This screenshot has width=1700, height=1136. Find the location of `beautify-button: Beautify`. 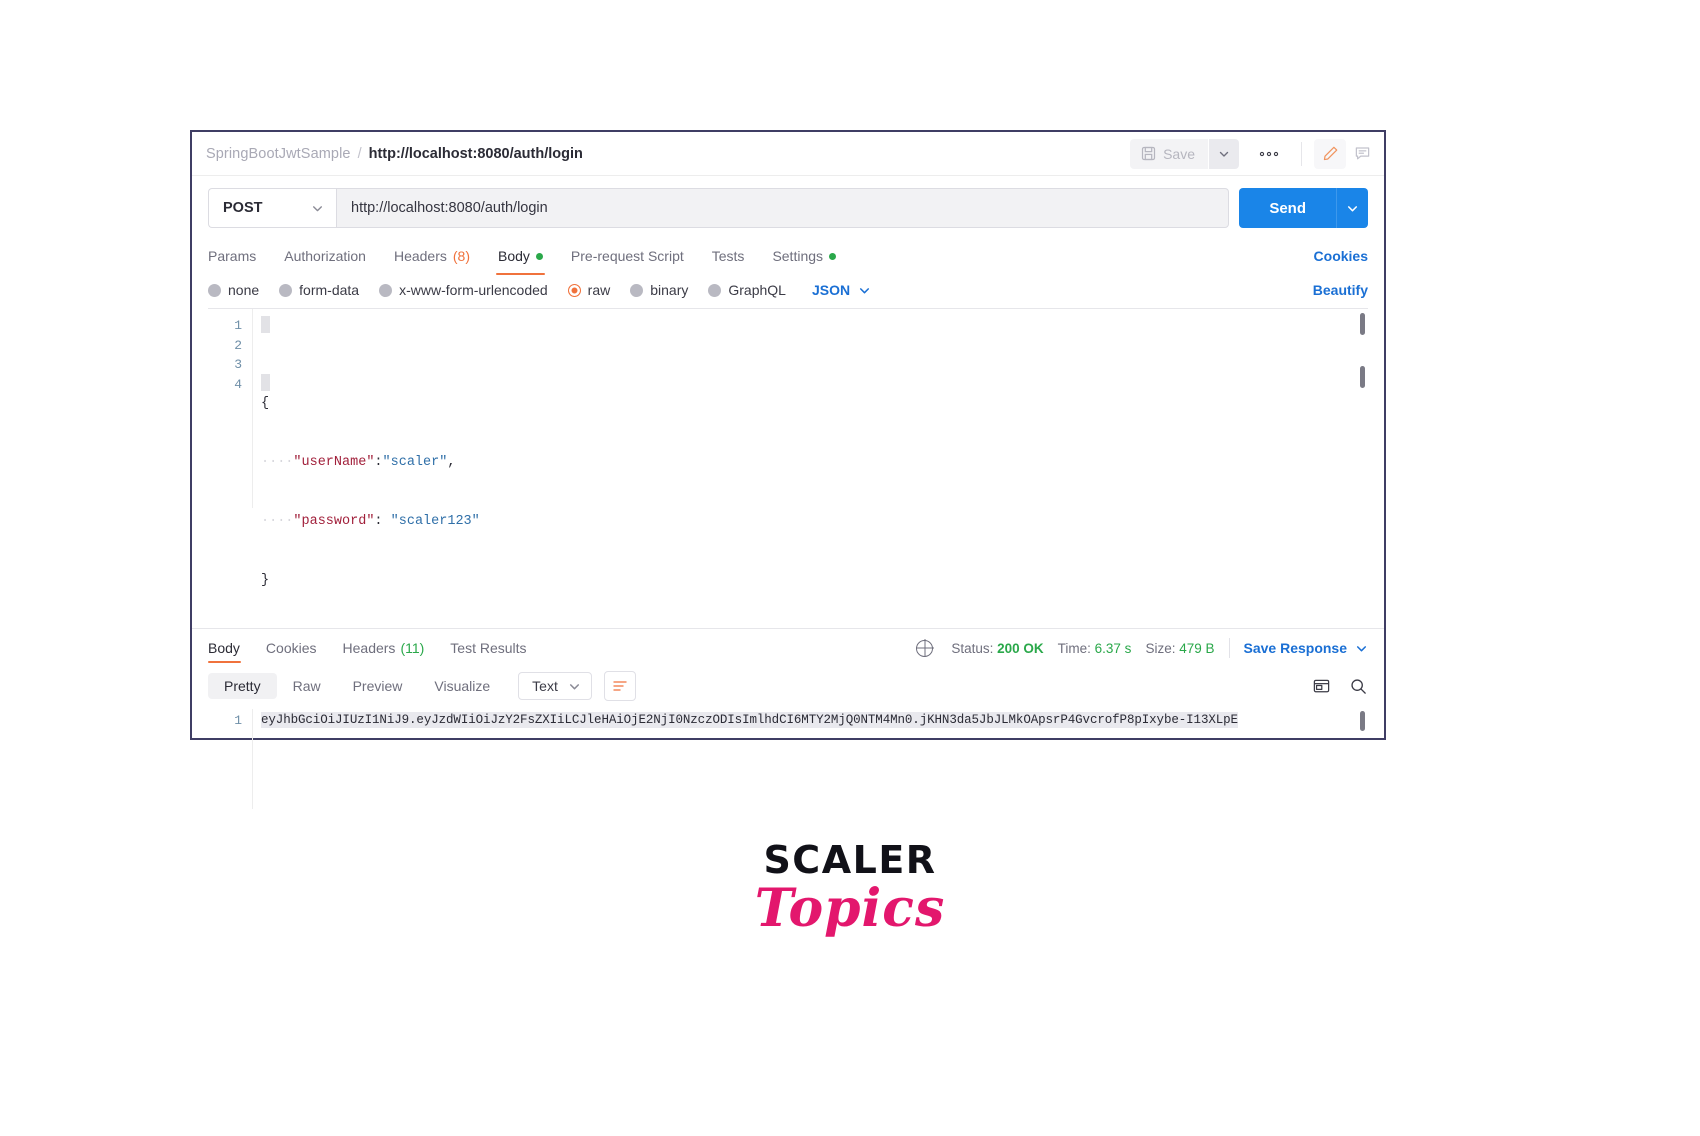

beautify-button: Beautify is located at coordinates (1340, 290).